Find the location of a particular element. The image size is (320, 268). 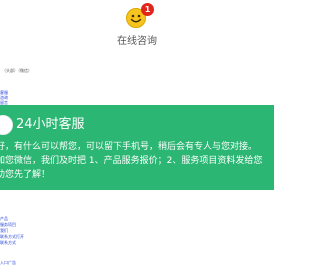

background-footer-link: 入口广告 is located at coordinates (8, 262).